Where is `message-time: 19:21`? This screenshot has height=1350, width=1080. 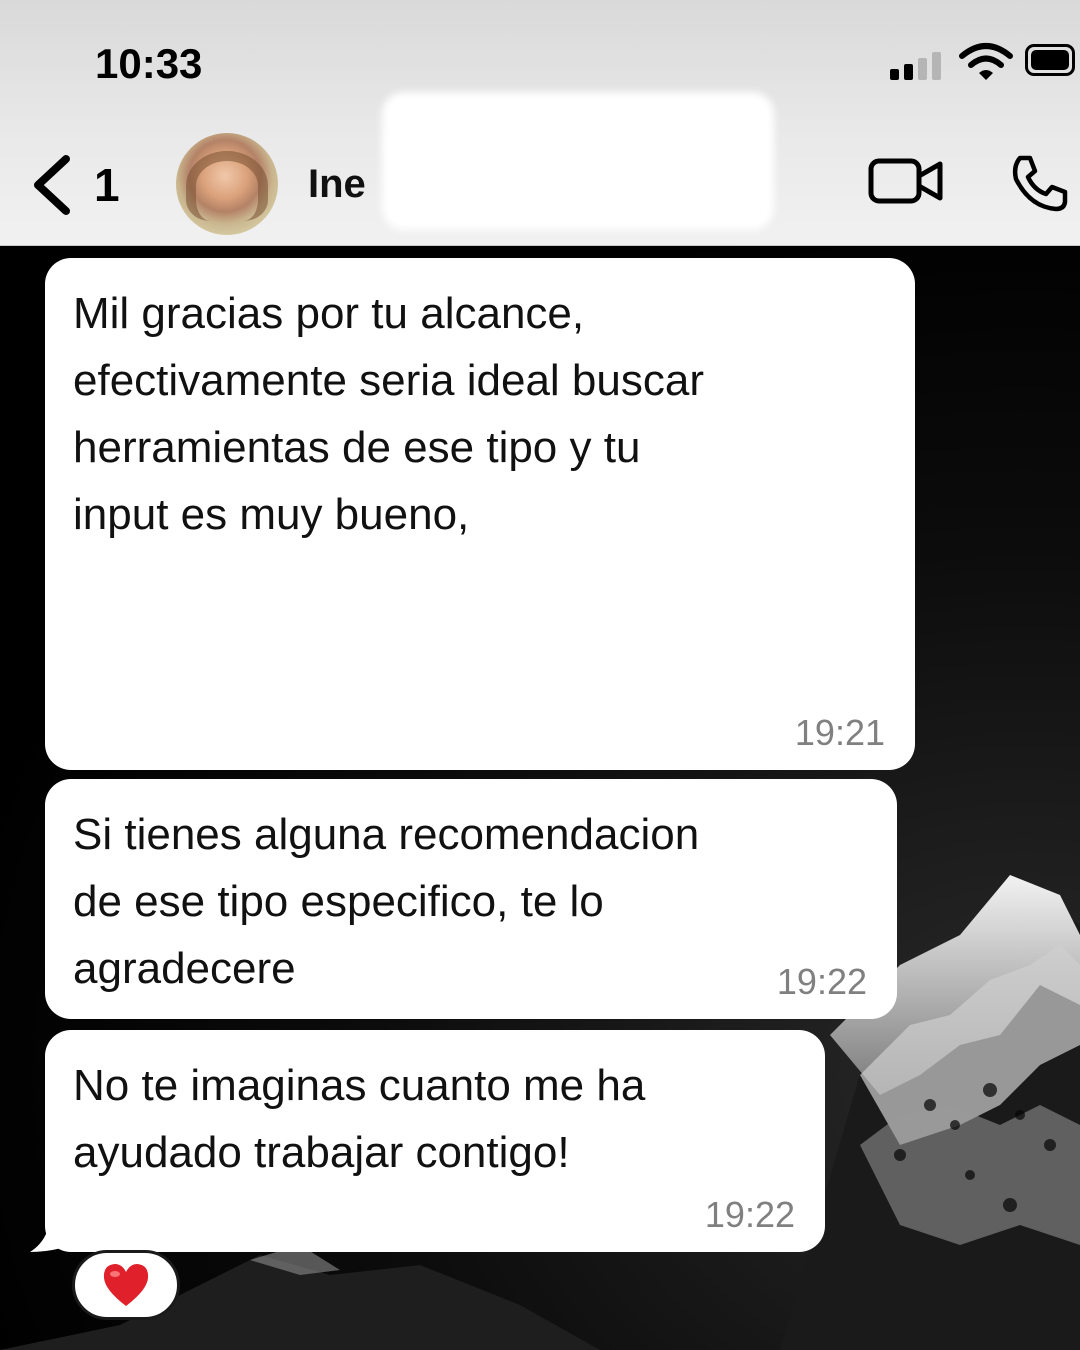
message-time: 19:21 is located at coordinates (839, 732).